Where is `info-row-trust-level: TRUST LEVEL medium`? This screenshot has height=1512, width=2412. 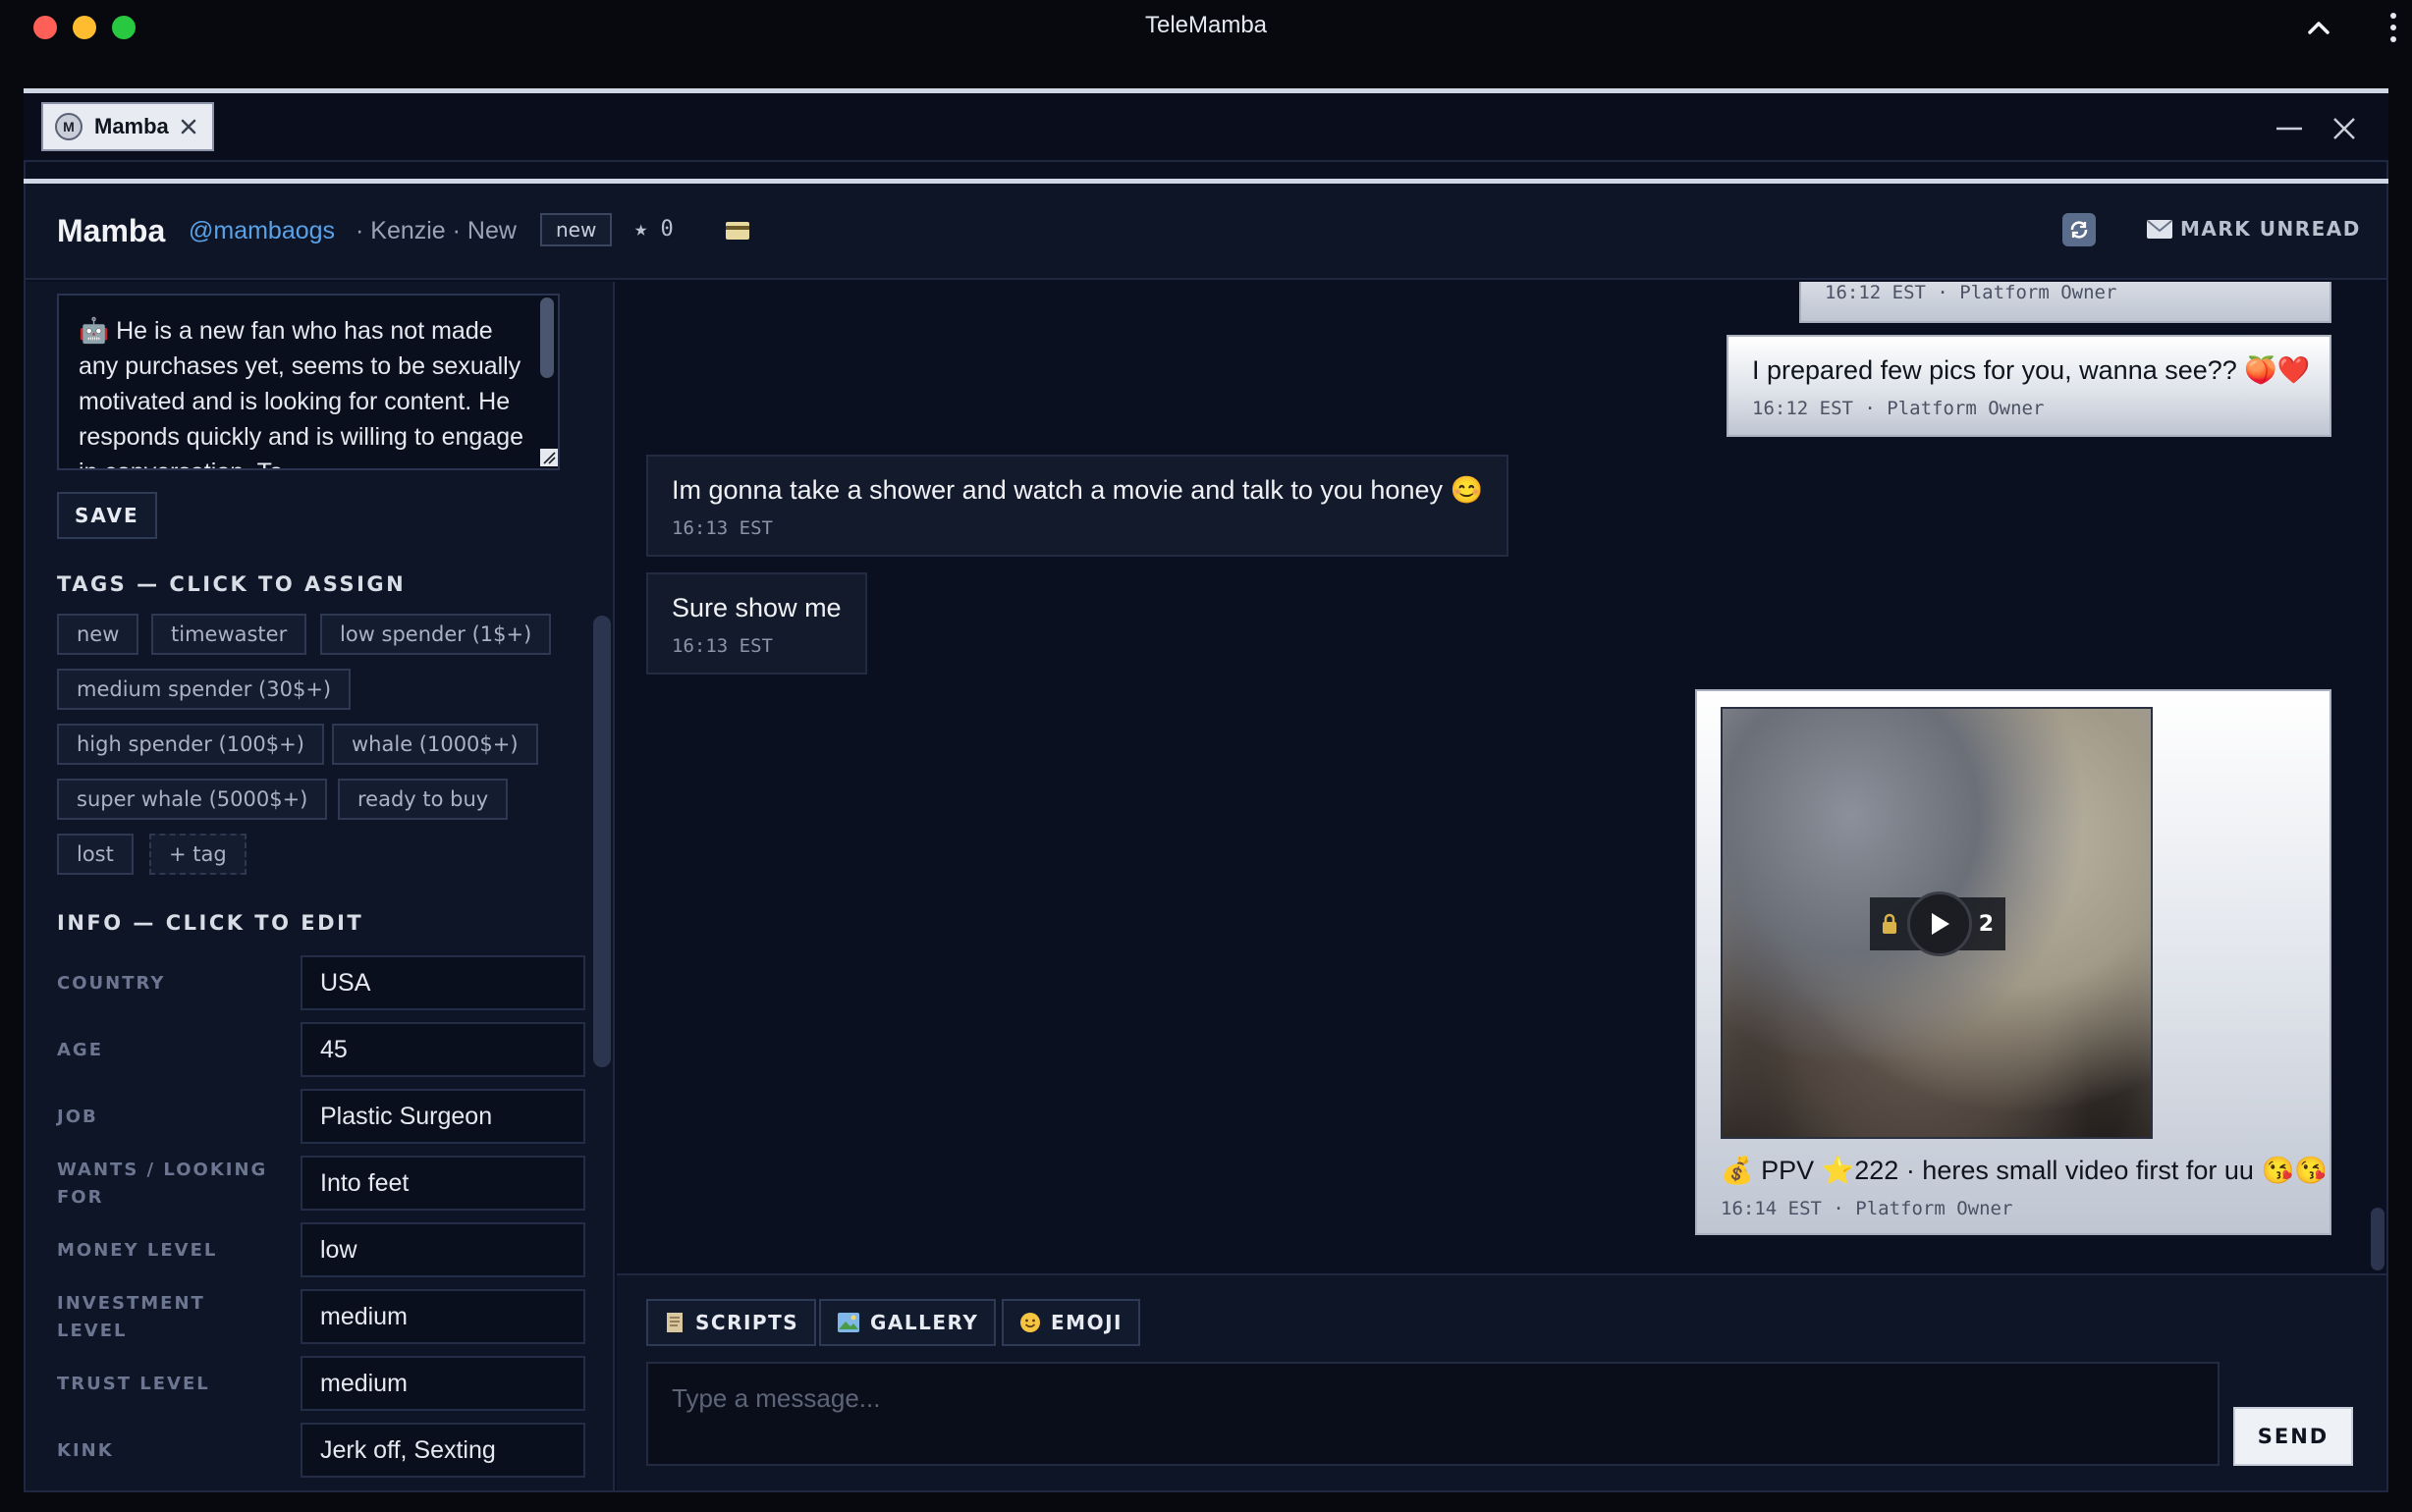 info-row-trust-level: TRUST LEVEL medium is located at coordinates (322, 1384).